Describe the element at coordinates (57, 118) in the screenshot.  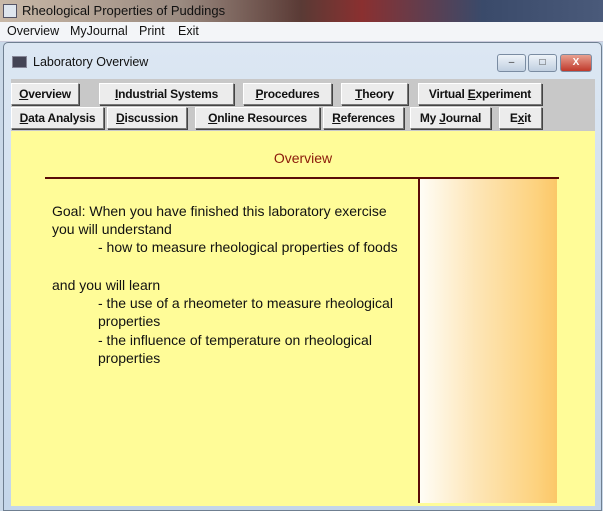
I see `data-analysis-button: Data Analysis` at that location.